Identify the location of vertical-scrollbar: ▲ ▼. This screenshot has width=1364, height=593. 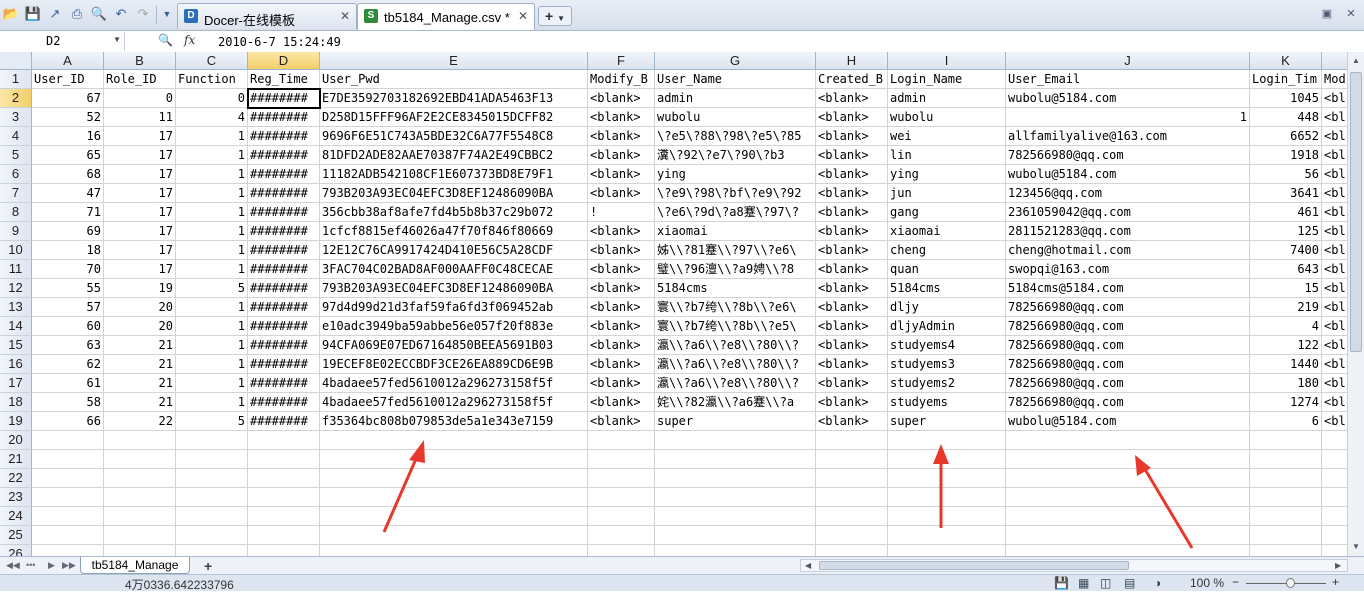
(1355, 304).